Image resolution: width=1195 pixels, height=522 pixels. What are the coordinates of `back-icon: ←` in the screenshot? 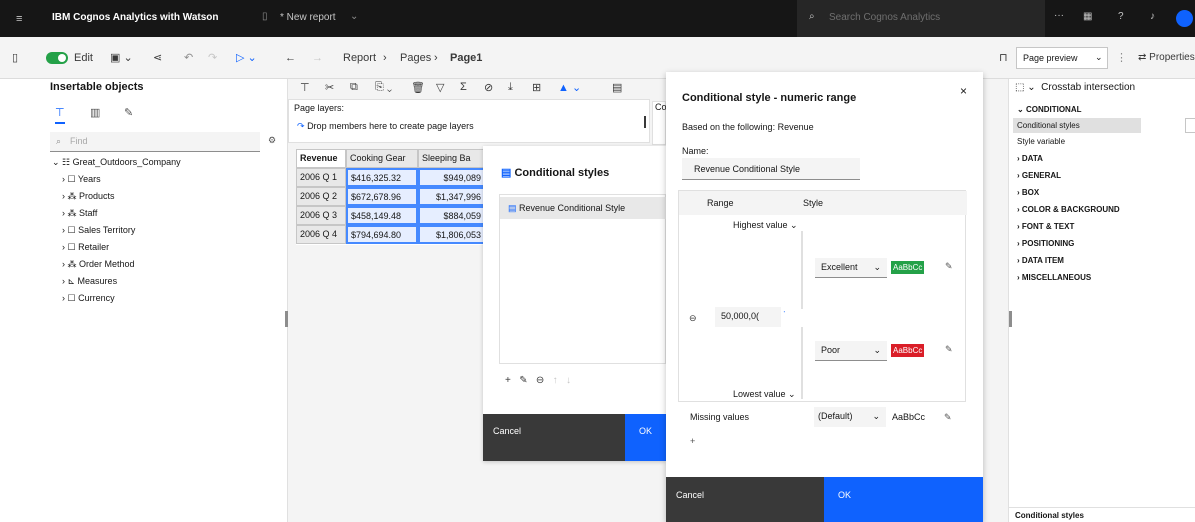 It's located at (290, 58).